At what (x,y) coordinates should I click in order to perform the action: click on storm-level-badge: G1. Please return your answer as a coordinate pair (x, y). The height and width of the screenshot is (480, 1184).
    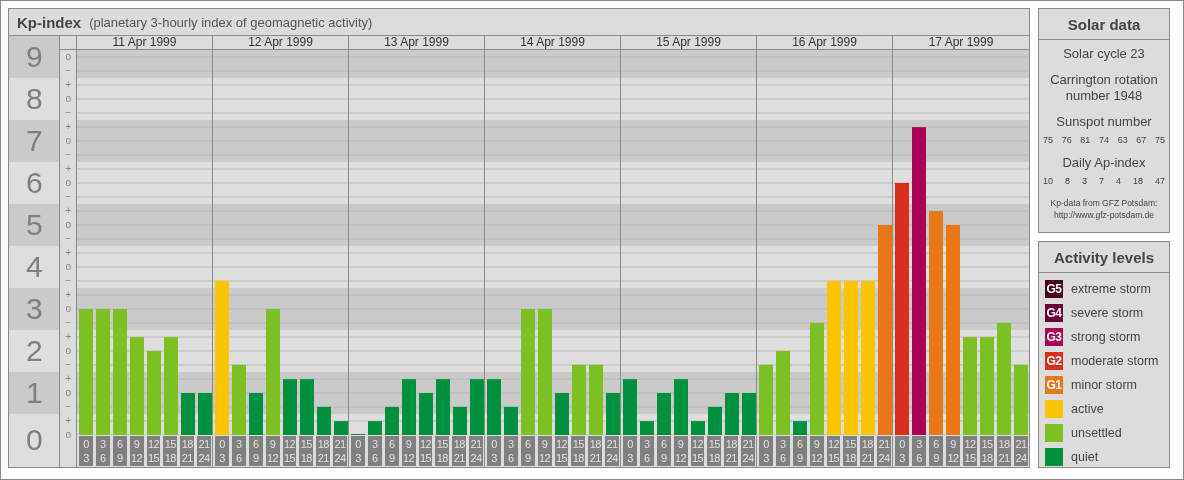
    Looking at the image, I should click on (1054, 385).